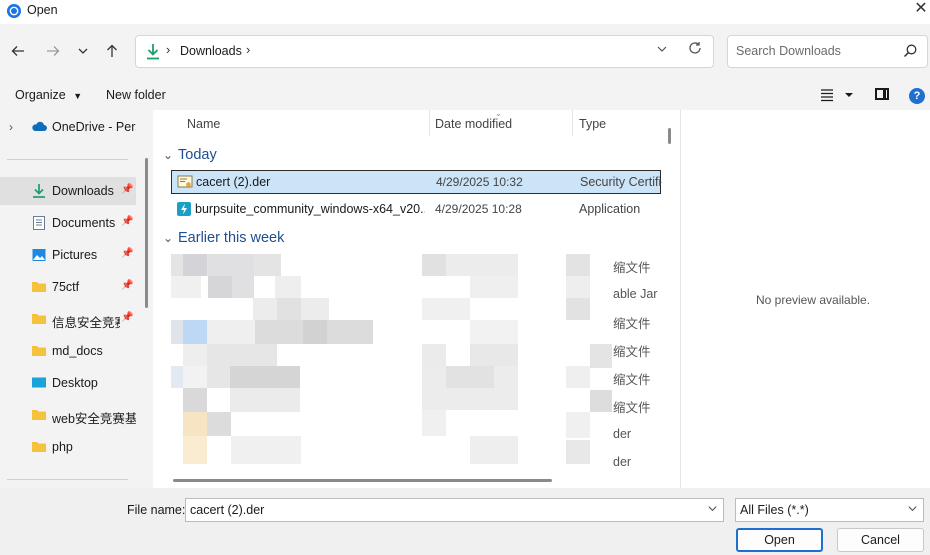 Image resolution: width=930 pixels, height=555 pixels. I want to click on desktop-icon, so click(39, 382).